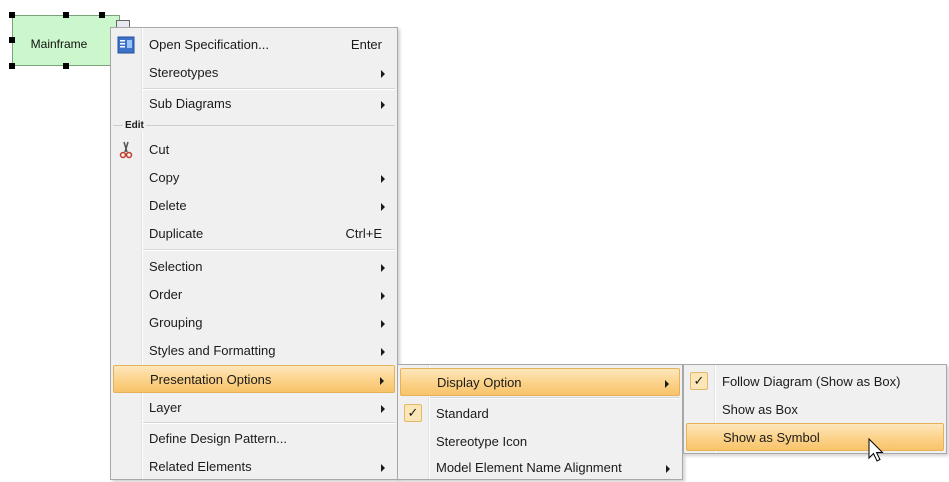  Describe the element at coordinates (66, 15) in the screenshot. I see `resize-handle-top` at that location.